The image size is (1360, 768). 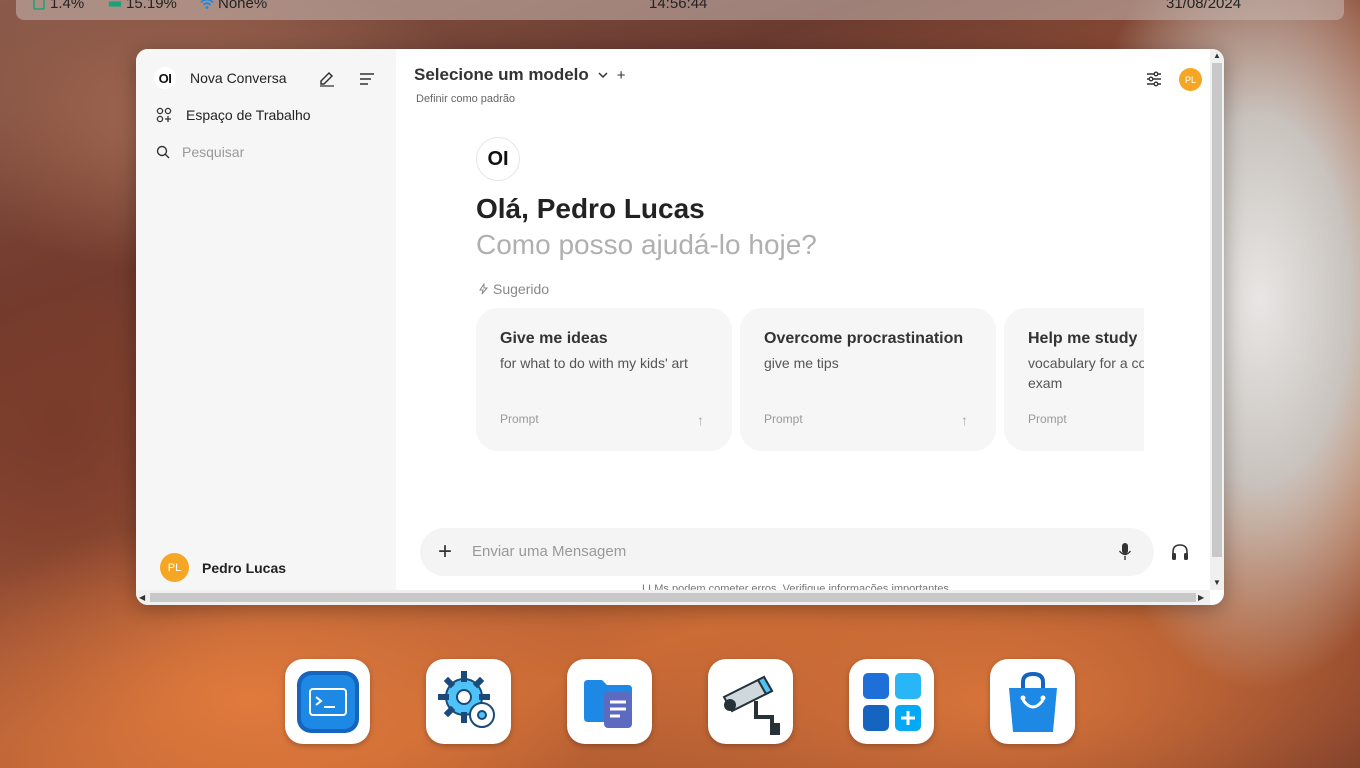 I want to click on store-app-icon, so click(x=1032, y=701).